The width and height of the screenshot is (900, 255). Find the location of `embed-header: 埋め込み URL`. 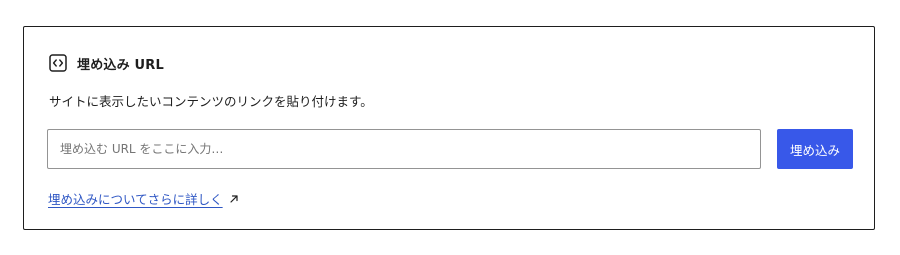

embed-header: 埋め込み URL is located at coordinates (106, 63).